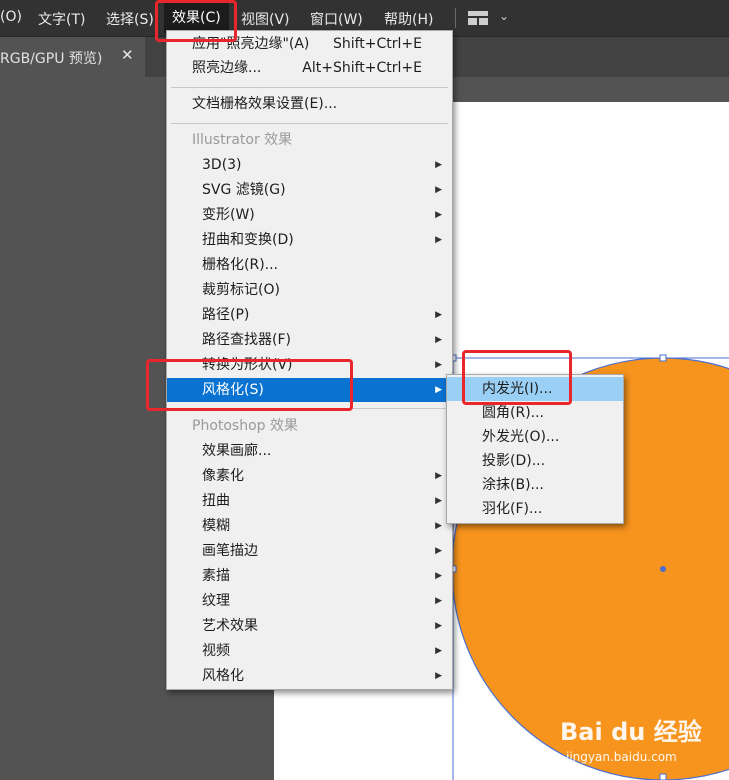  I want to click on menu-item-label: 扭曲, so click(216, 501).